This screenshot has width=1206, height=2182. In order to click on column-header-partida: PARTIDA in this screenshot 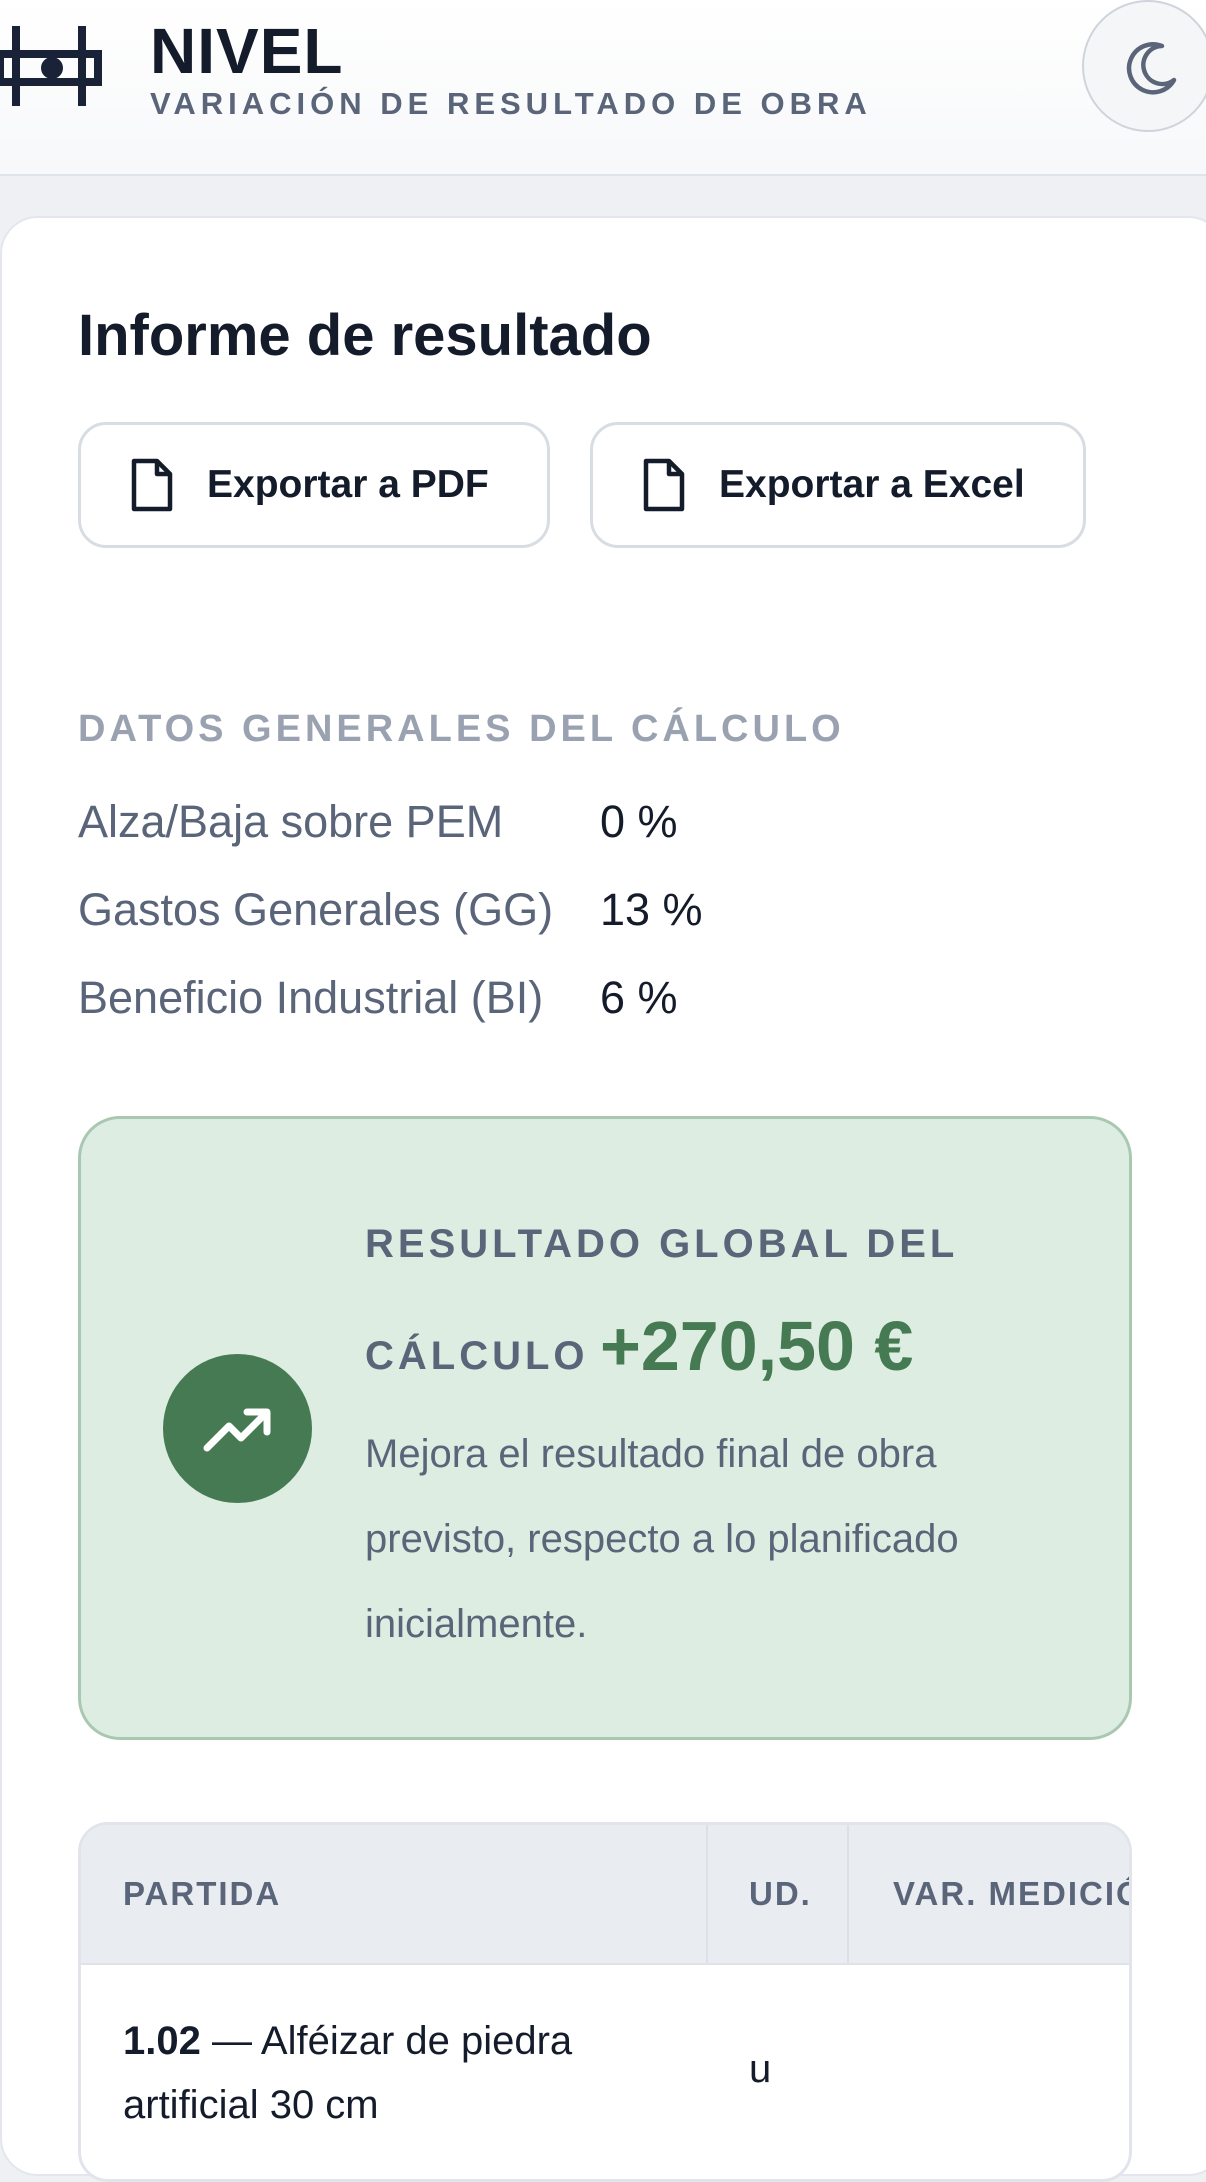, I will do `click(202, 1894)`.